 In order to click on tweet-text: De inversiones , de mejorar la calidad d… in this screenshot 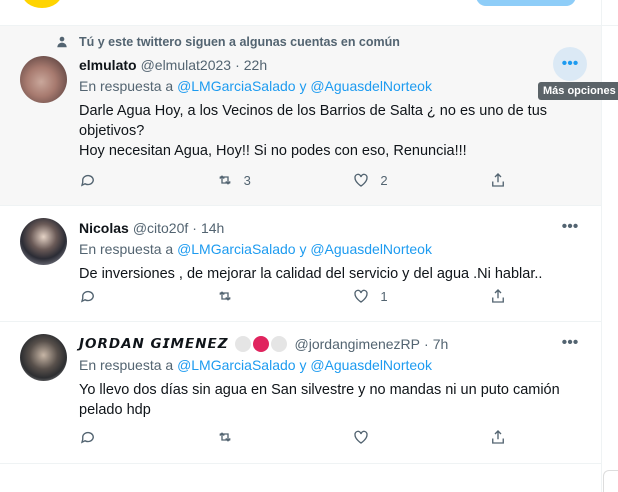, I will do `click(329, 274)`.